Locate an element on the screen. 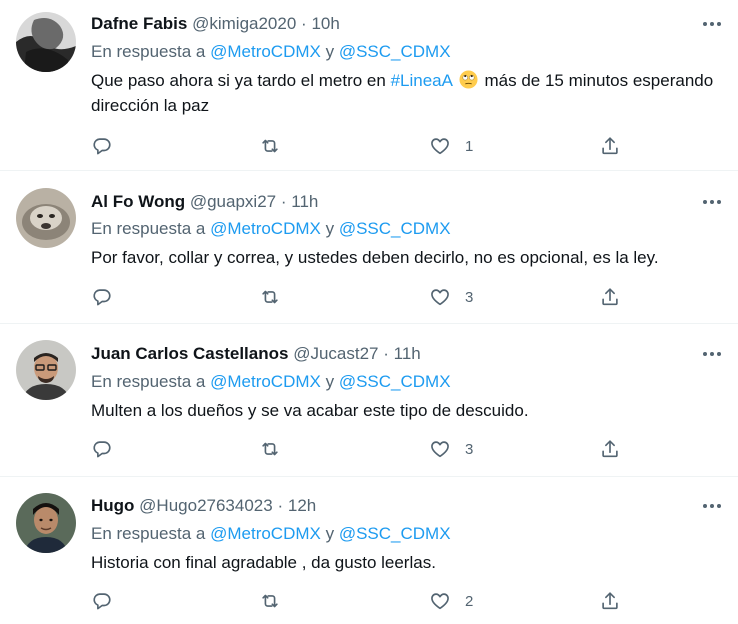 This screenshot has width=738, height=624. user-handle: @kimiga2020 is located at coordinates (244, 23).